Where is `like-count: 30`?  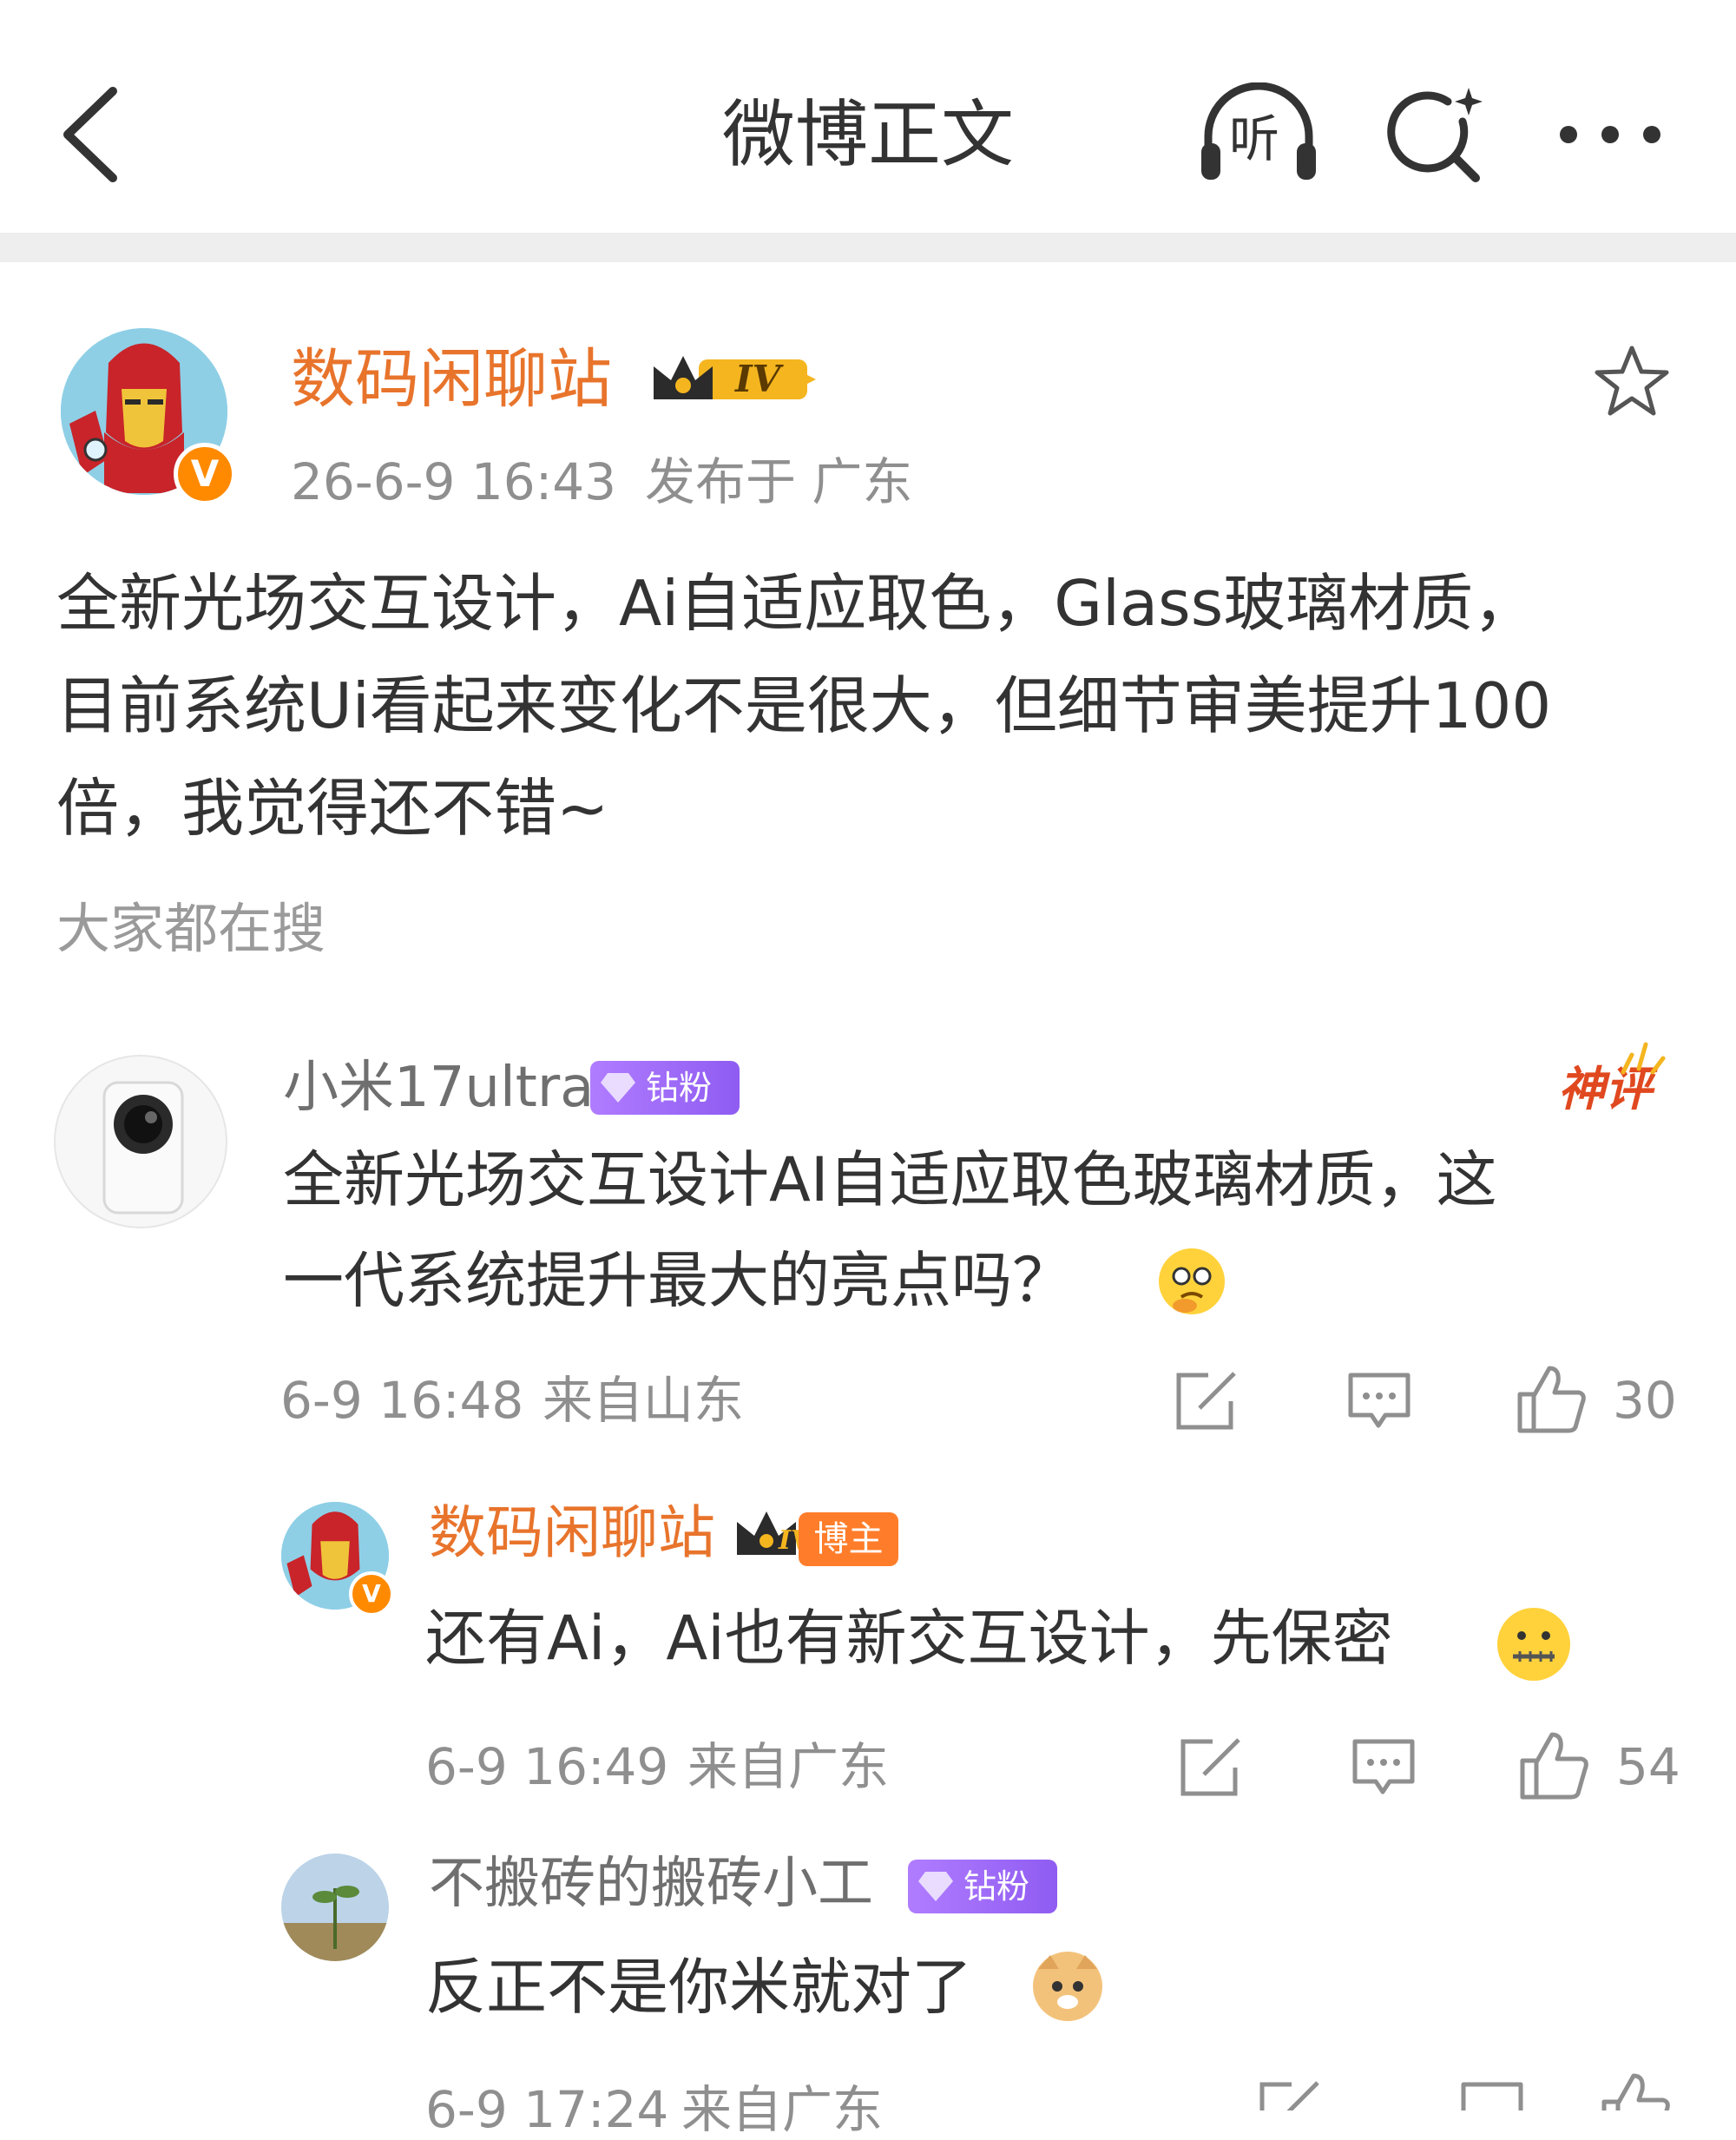 like-count: 30 is located at coordinates (1645, 1400).